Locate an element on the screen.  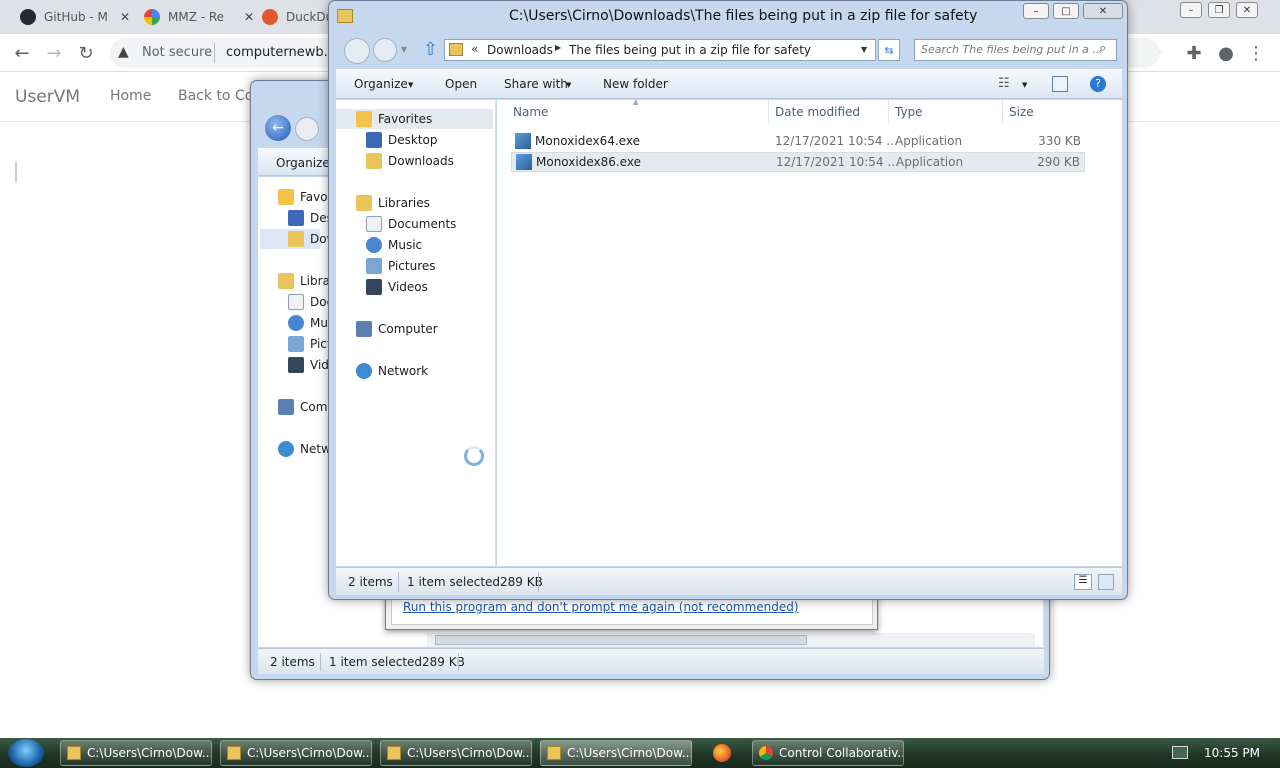
nav-documents: Documents is located at coordinates (422, 224).